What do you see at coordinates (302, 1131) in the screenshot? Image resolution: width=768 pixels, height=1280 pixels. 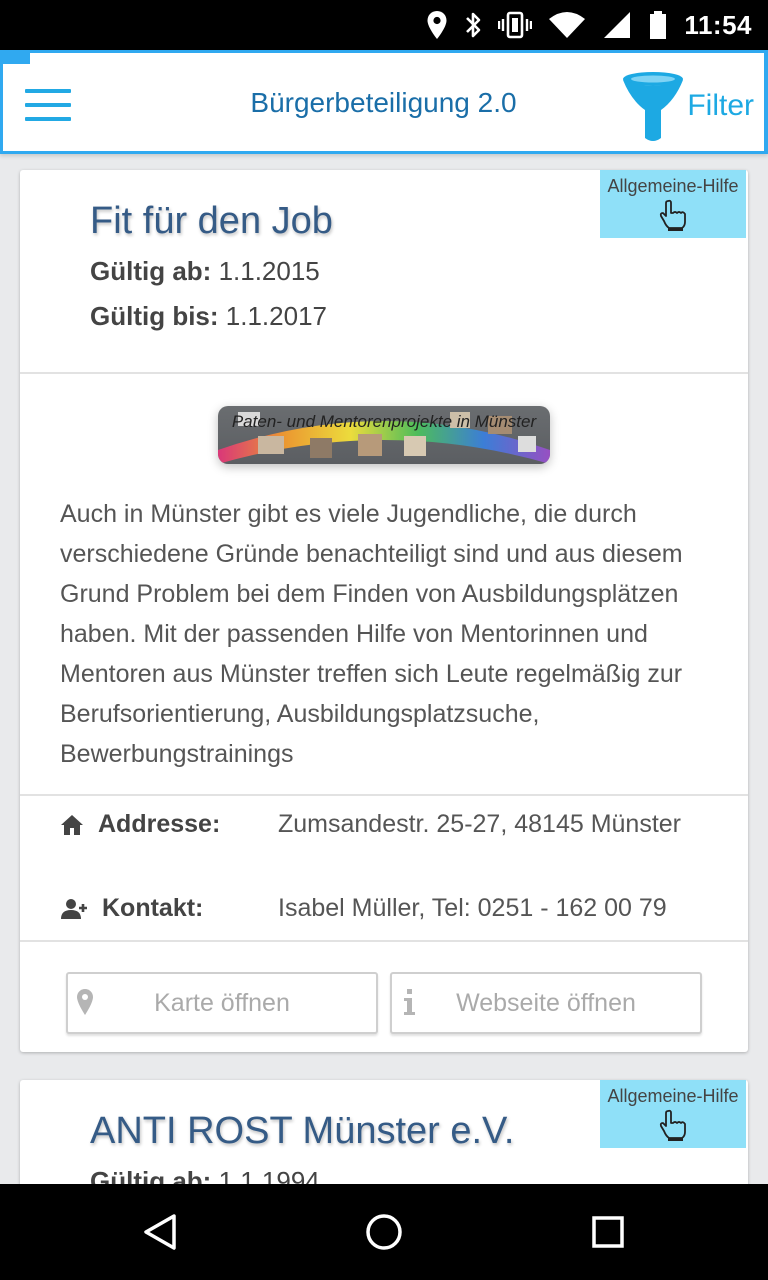 I see `card-title: ANTI ROST Münster e.V.` at bounding box center [302, 1131].